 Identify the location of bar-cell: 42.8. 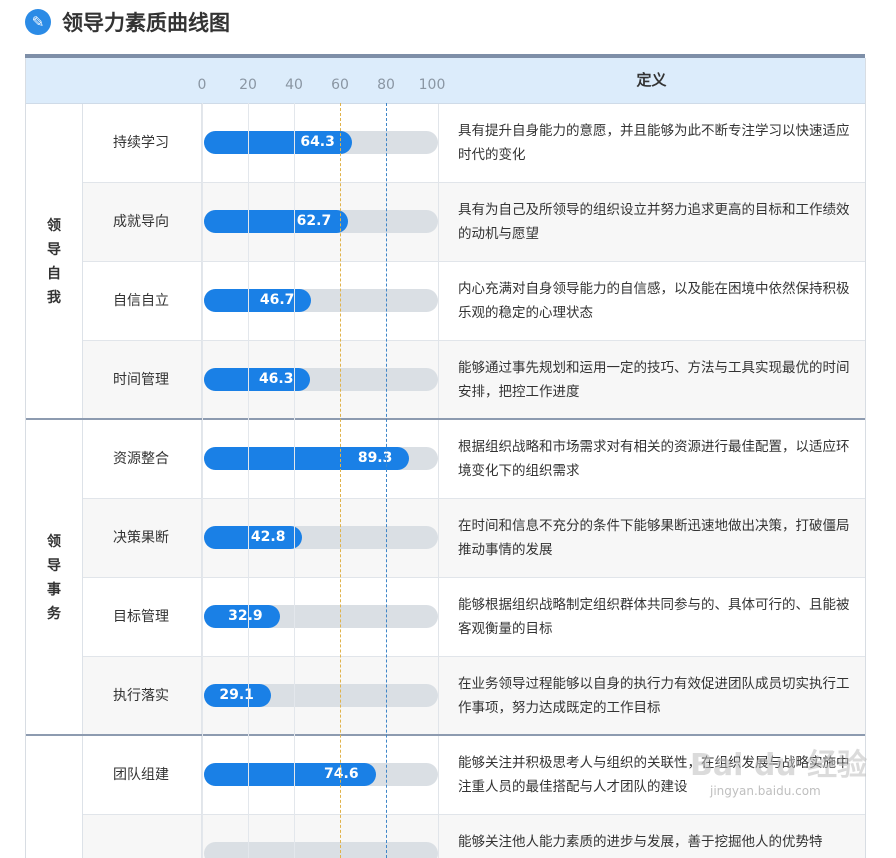
(320, 538).